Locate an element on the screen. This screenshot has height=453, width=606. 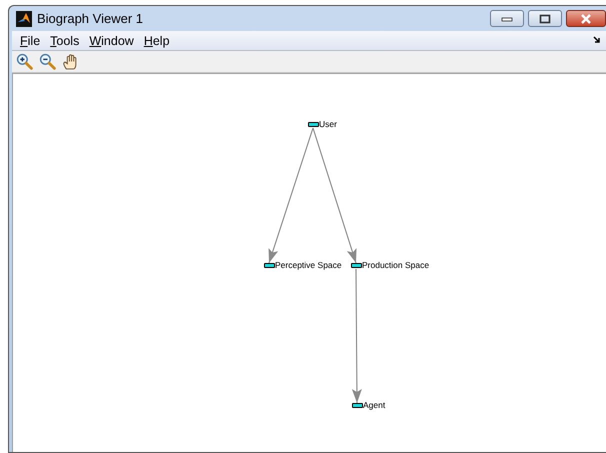
window-title: Biograph Viewer 1 is located at coordinates (90, 18).